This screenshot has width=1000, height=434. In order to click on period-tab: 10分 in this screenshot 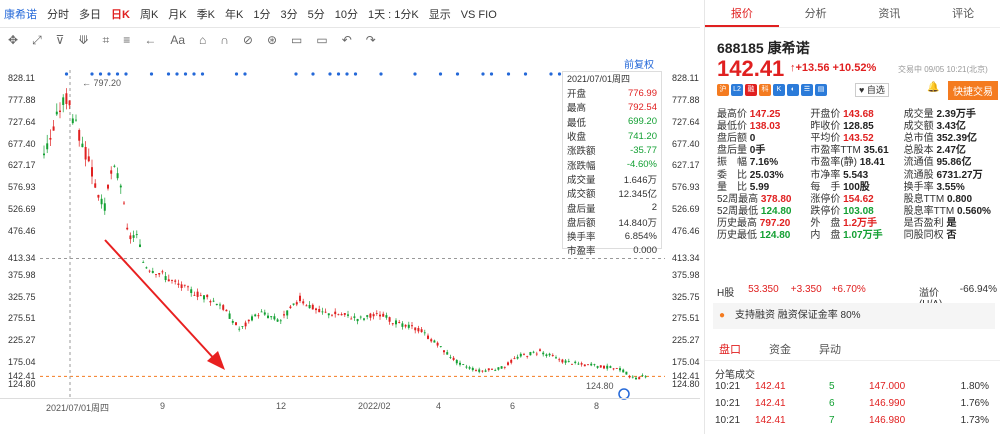, I will do `click(346, 15)`.